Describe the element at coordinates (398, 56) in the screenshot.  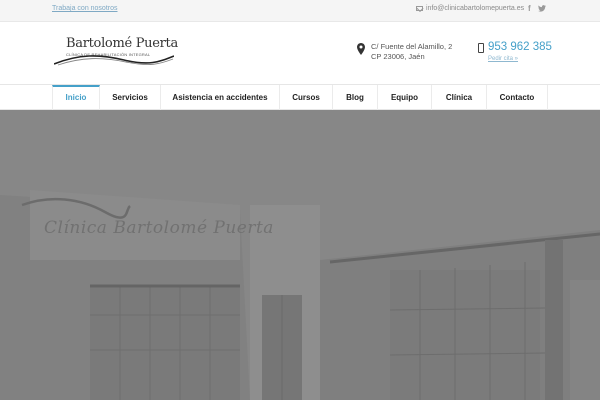
I see `address-line-2: CP 23006, Jaén` at that location.